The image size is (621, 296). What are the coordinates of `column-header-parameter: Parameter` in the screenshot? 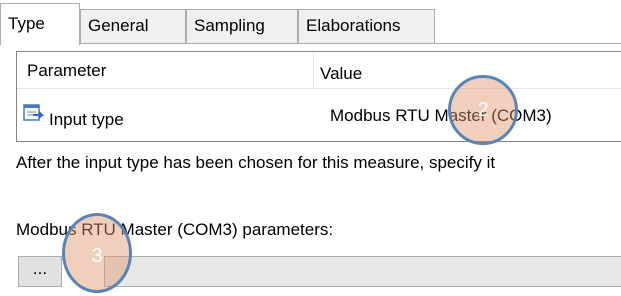 It's located at (67, 70).